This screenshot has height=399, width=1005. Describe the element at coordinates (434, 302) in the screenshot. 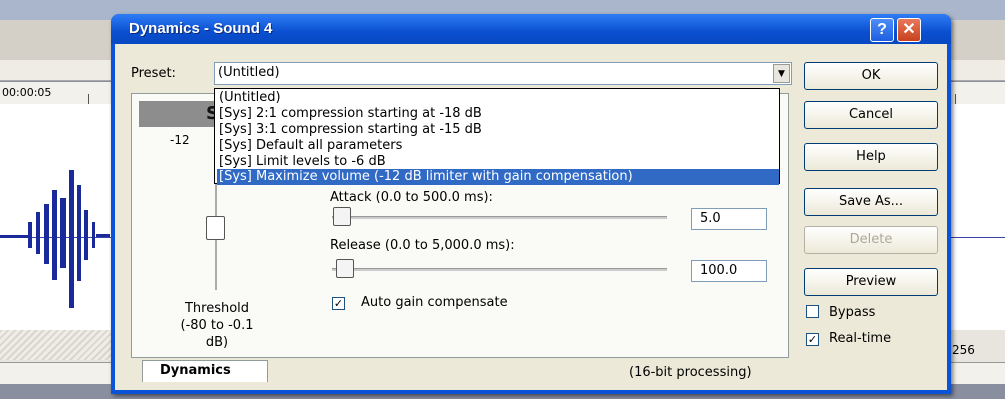

I see `auto-gain-label: Auto gain compensate` at that location.